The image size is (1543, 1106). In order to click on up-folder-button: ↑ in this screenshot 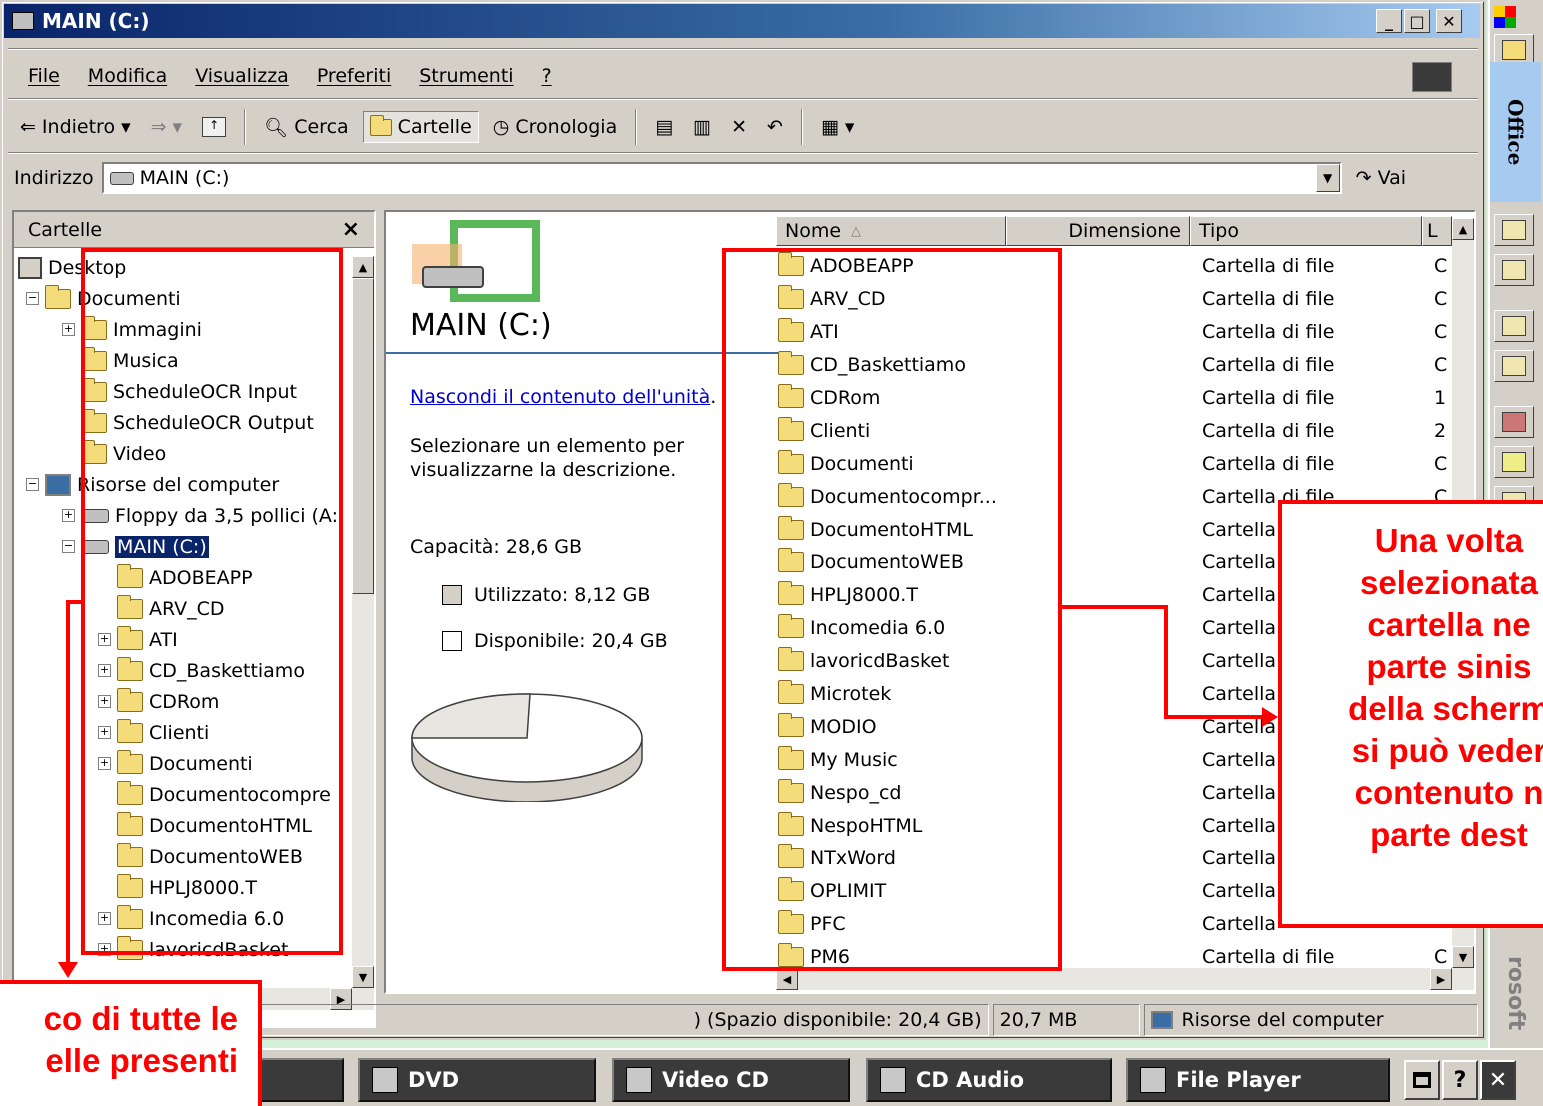, I will do `click(214, 127)`.